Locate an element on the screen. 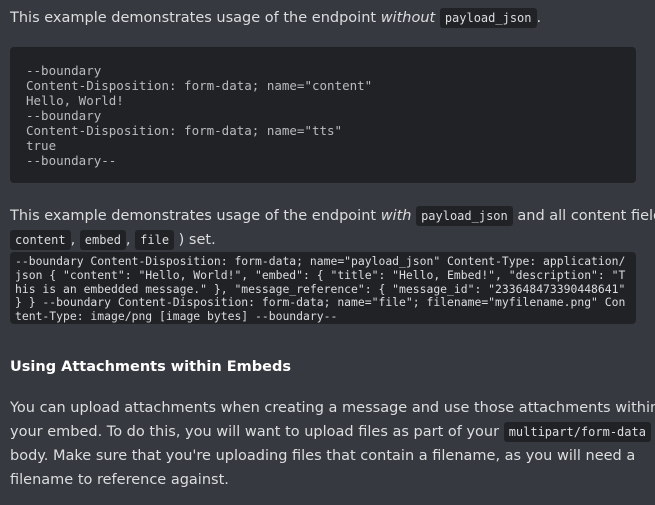 This screenshot has width=655, height=505. code-line: true is located at coordinates (41, 145).